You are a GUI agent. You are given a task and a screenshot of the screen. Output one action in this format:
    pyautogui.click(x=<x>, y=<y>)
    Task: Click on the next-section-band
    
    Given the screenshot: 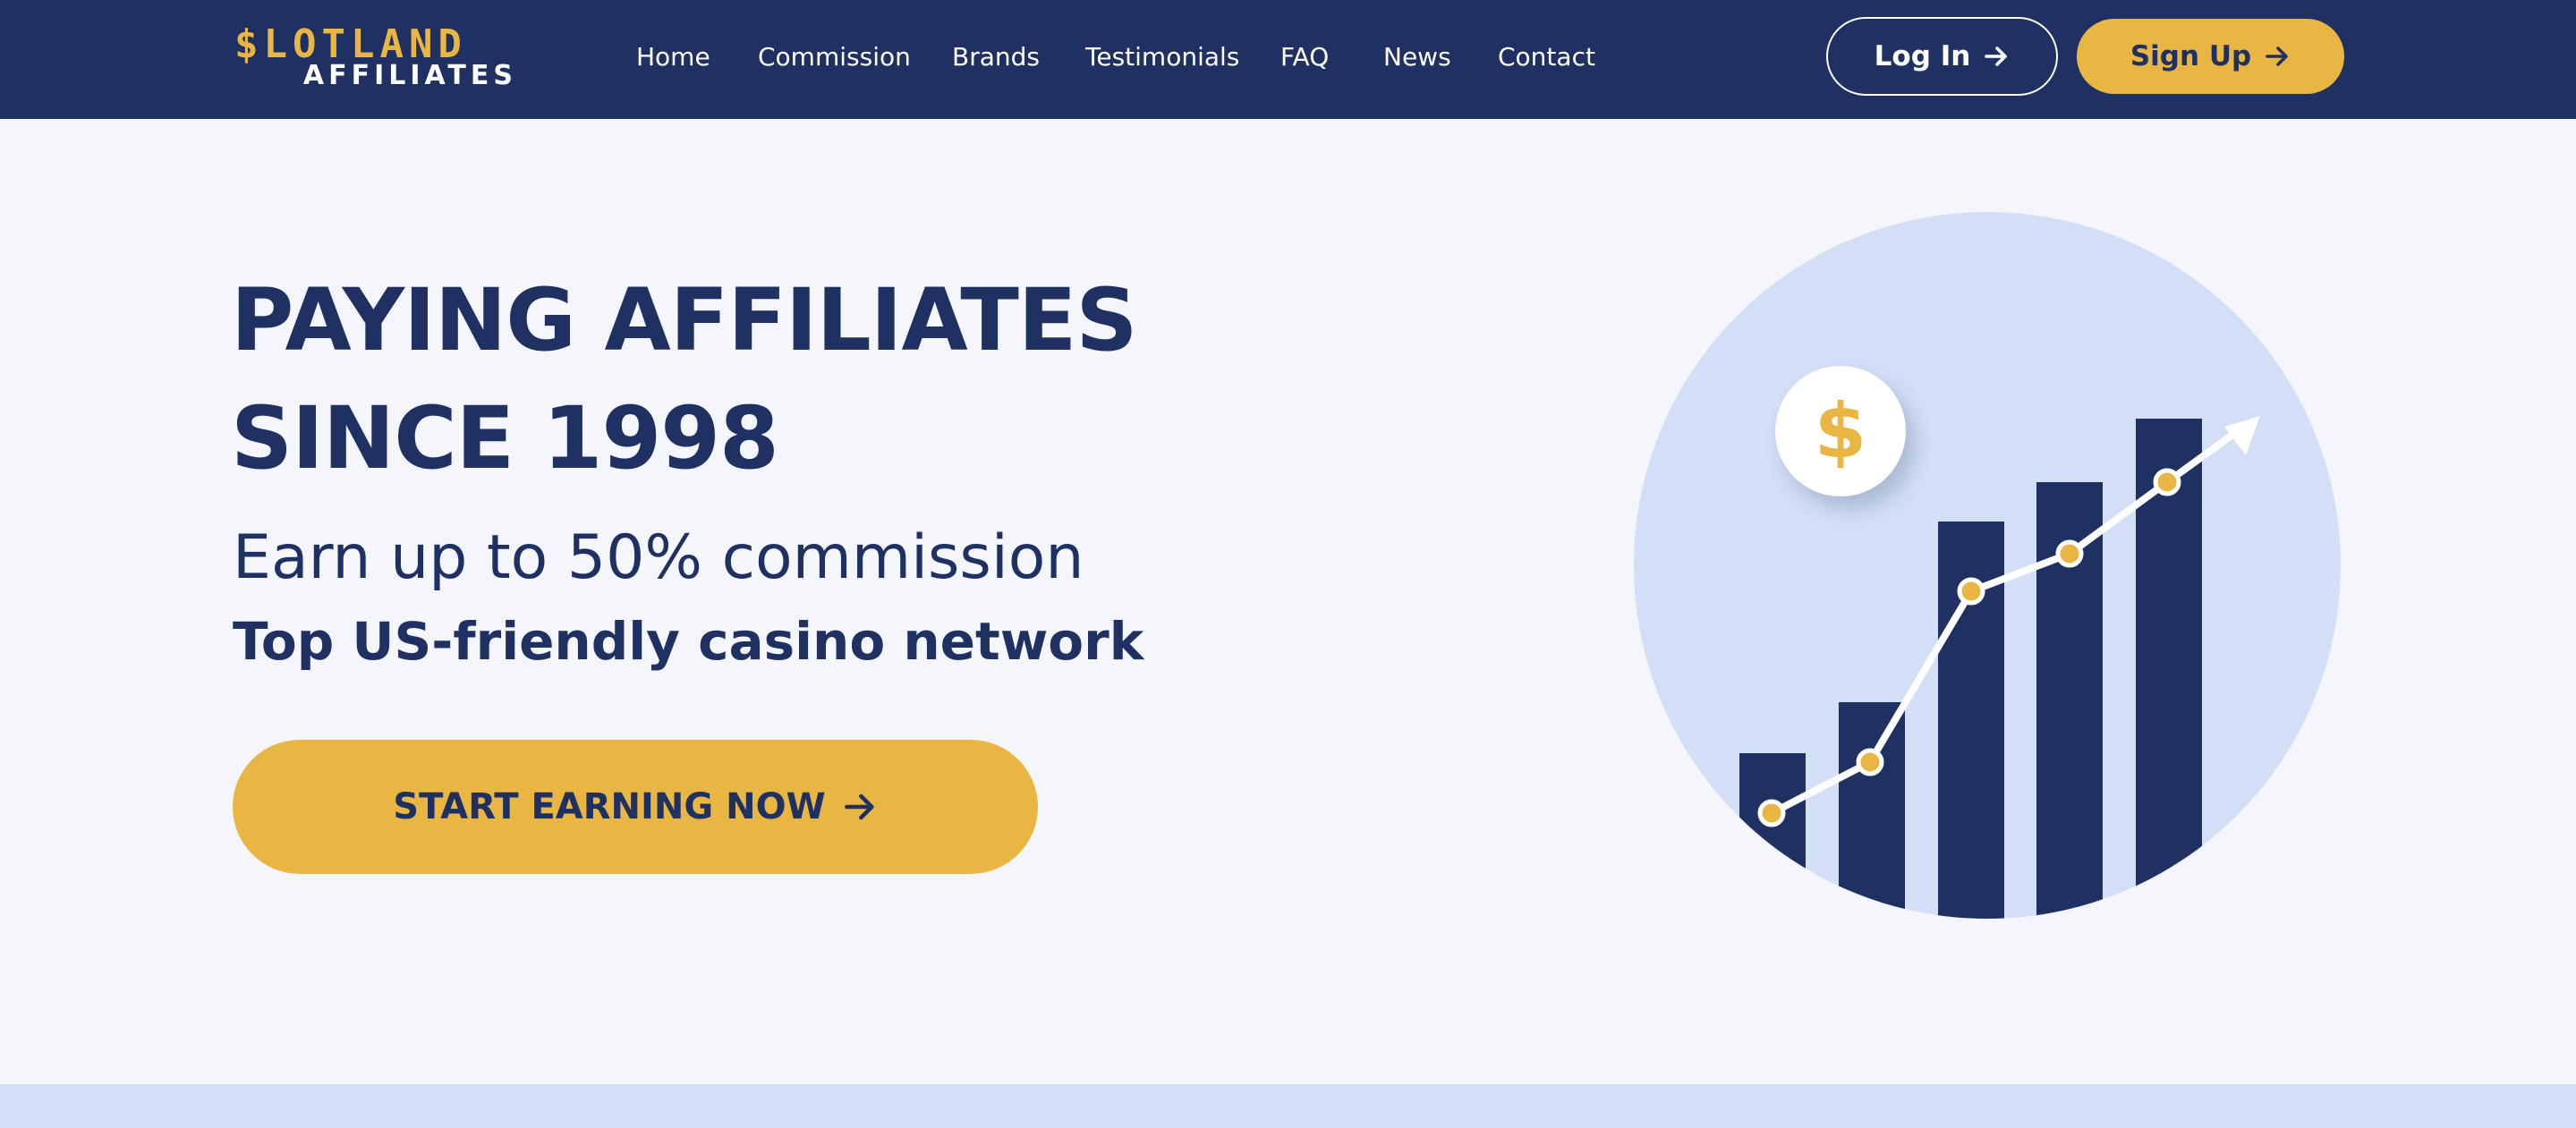 What is the action you would take?
    pyautogui.click(x=1288, y=1106)
    